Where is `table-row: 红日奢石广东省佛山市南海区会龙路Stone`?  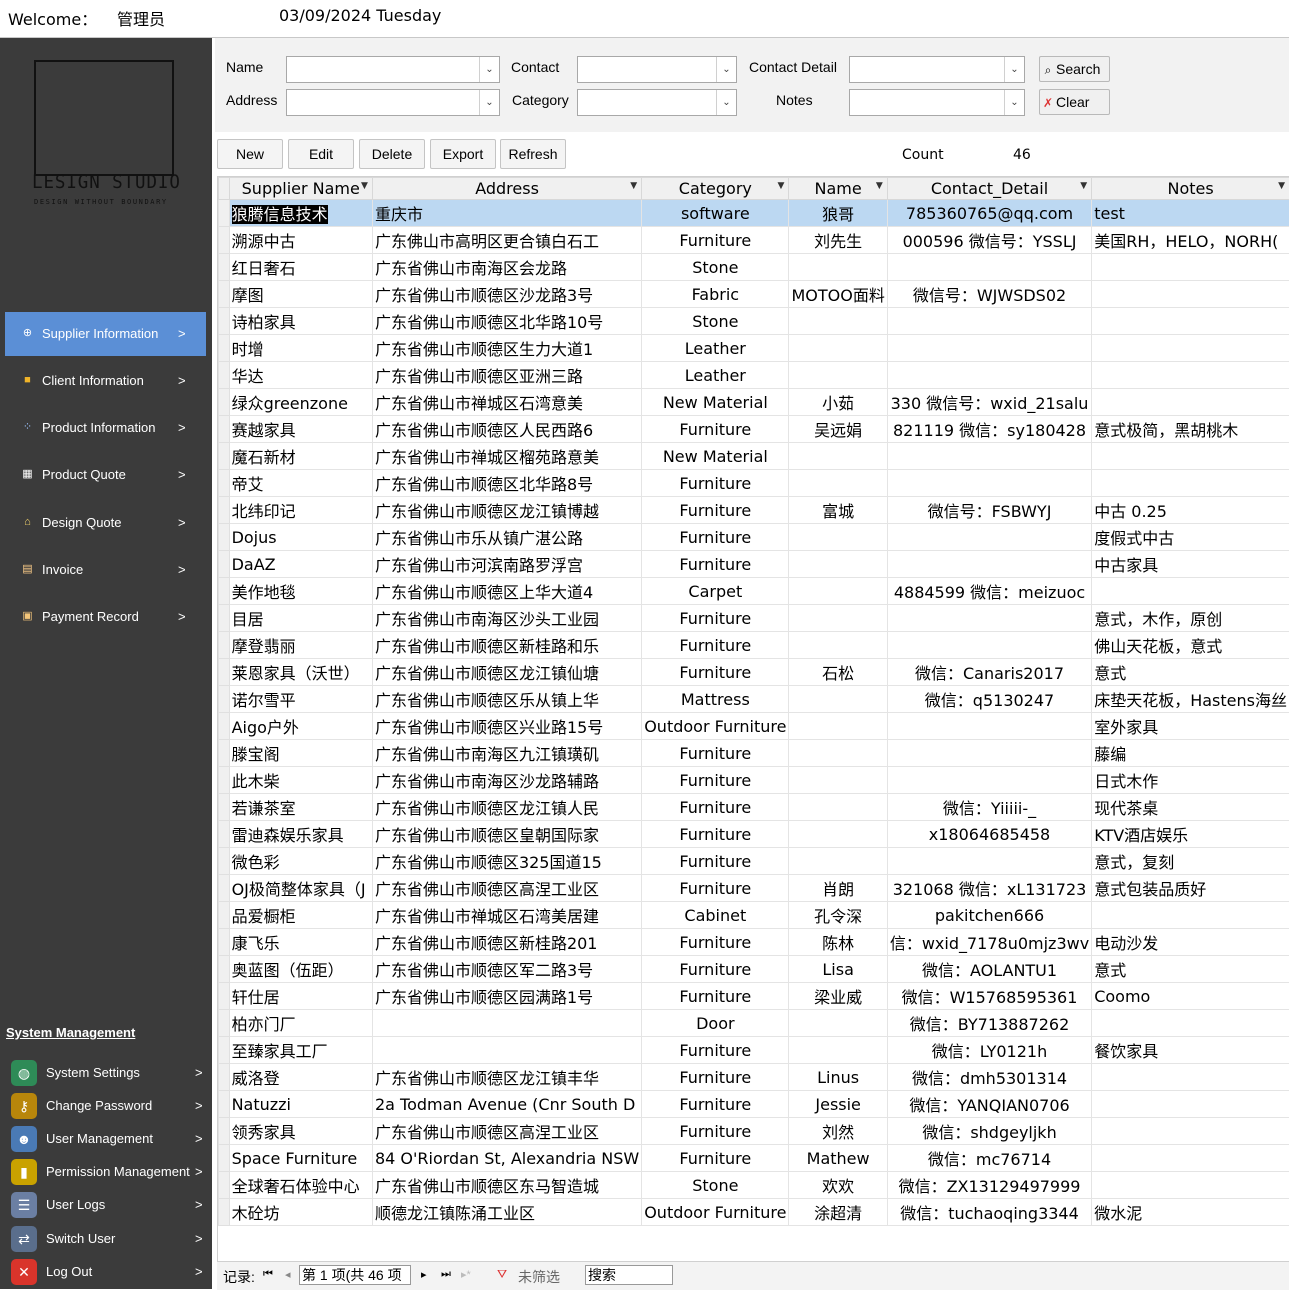
table-row: 红日奢石广东省佛山市南海区会龙路Stone is located at coordinates (754, 267).